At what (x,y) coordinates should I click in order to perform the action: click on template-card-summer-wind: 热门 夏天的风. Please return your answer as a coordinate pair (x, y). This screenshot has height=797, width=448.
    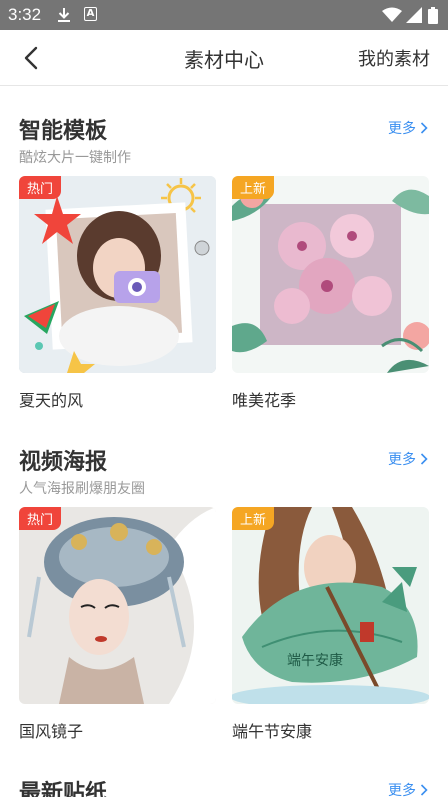
    Looking at the image, I should click on (117, 293).